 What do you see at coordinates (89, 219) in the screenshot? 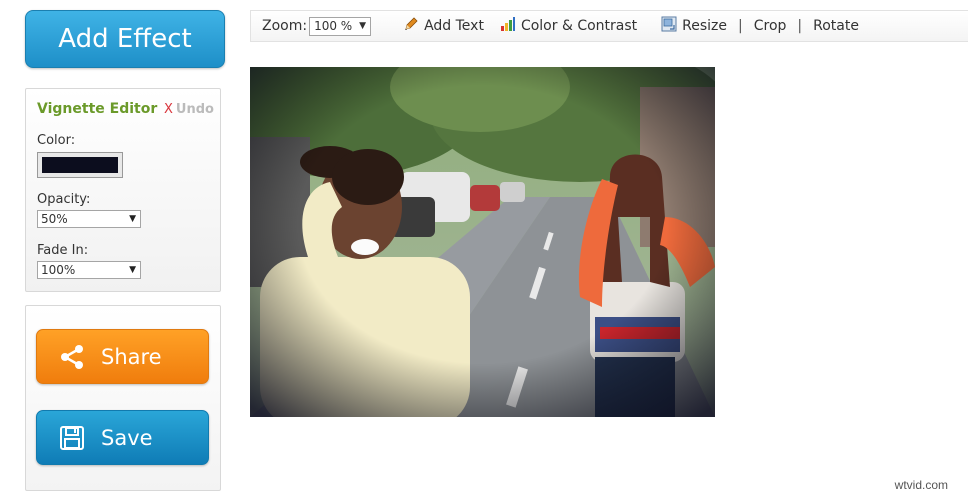
I see `opacity-select: 50% ▼` at bounding box center [89, 219].